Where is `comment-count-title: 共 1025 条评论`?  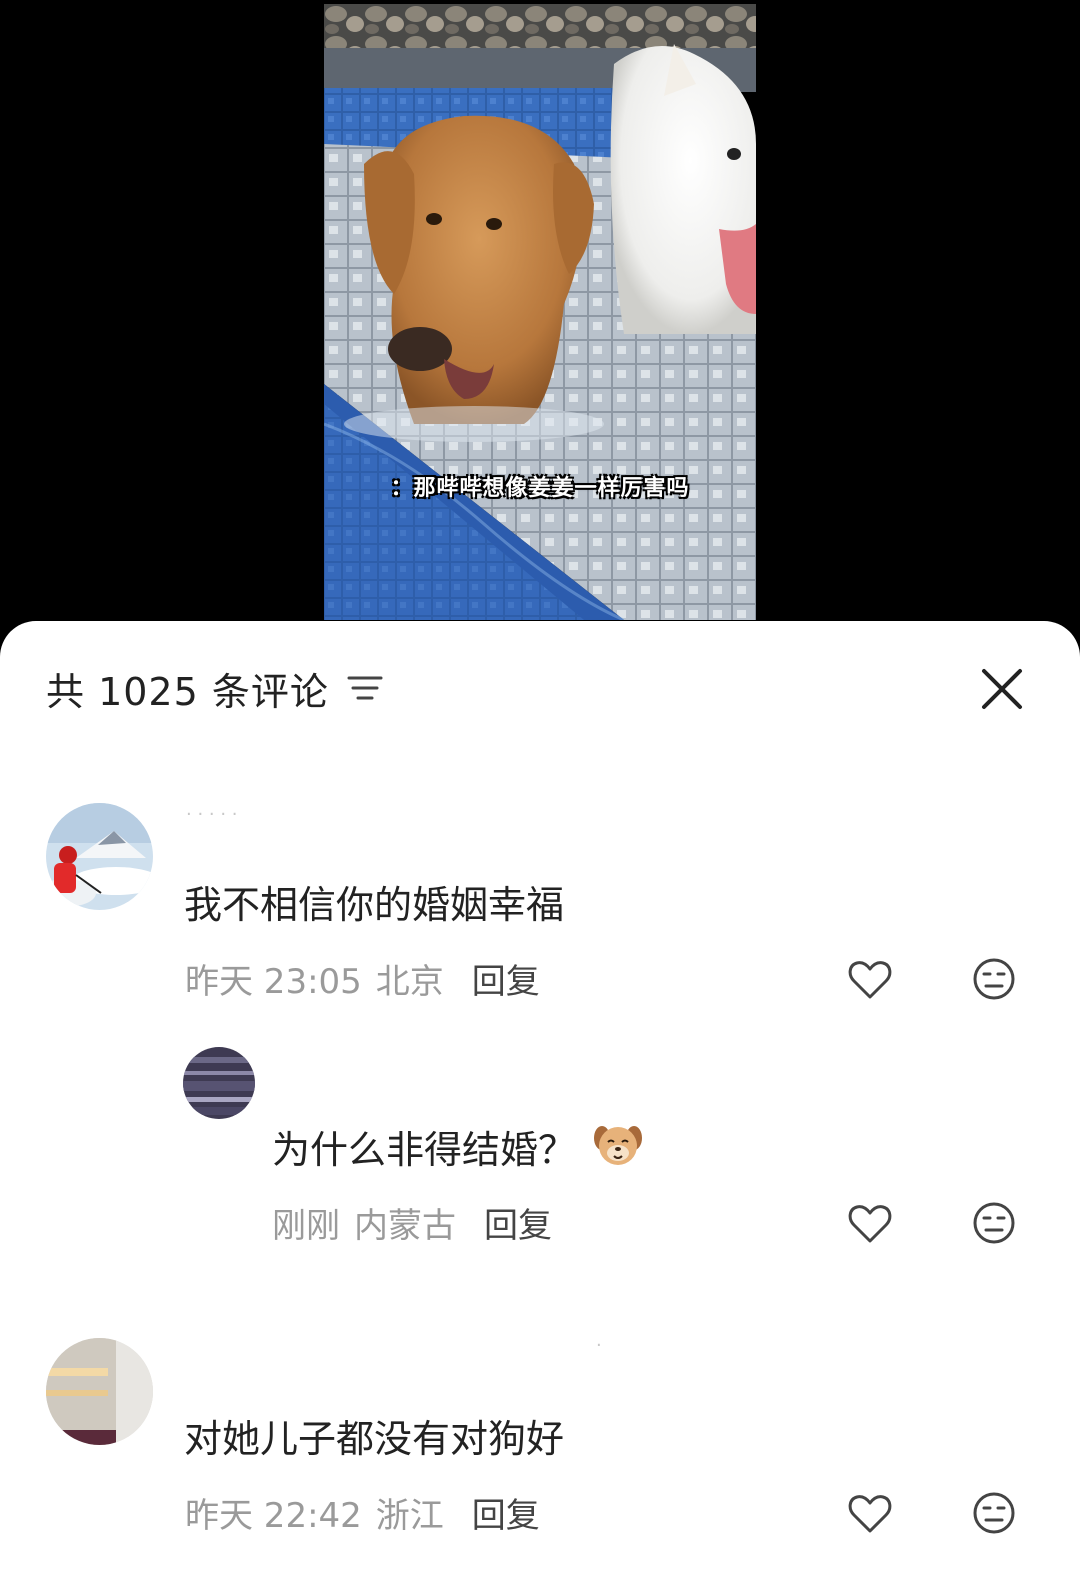 comment-count-title: 共 1025 条评论 is located at coordinates (187, 691).